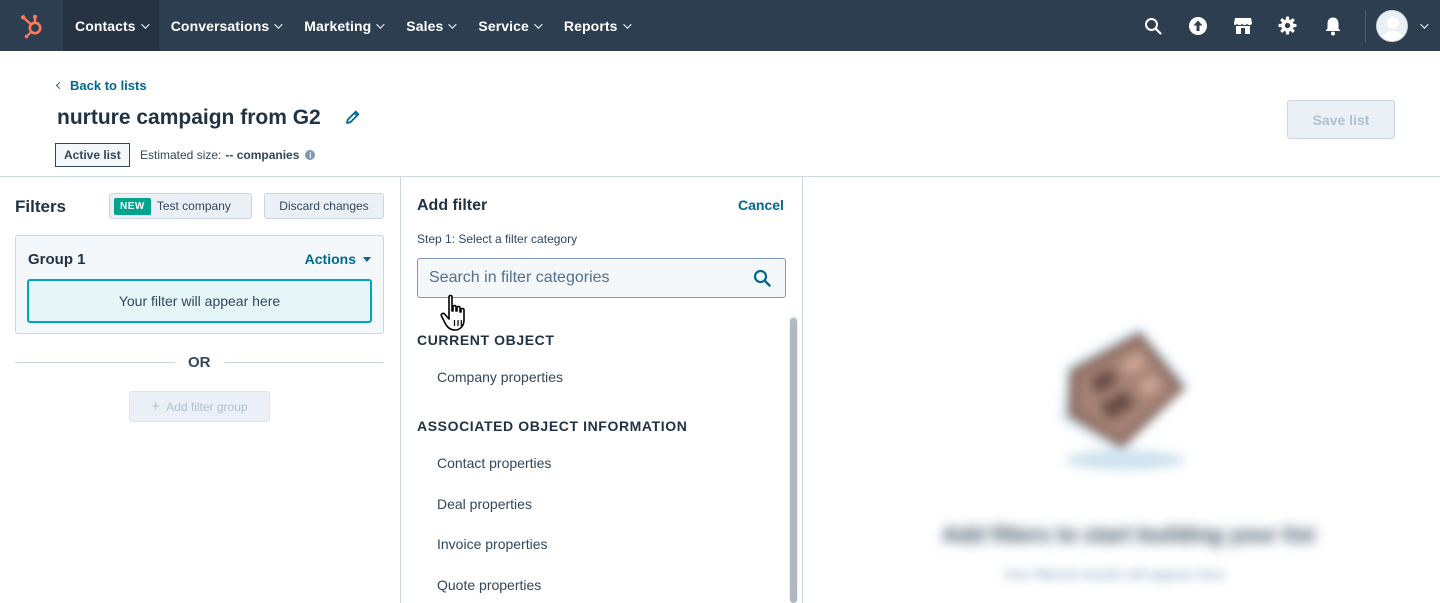 This screenshot has height=603, width=1440. What do you see at coordinates (1114, 574) in the screenshot?
I see `empty-state-subtitle: Your filtered results will appear here` at bounding box center [1114, 574].